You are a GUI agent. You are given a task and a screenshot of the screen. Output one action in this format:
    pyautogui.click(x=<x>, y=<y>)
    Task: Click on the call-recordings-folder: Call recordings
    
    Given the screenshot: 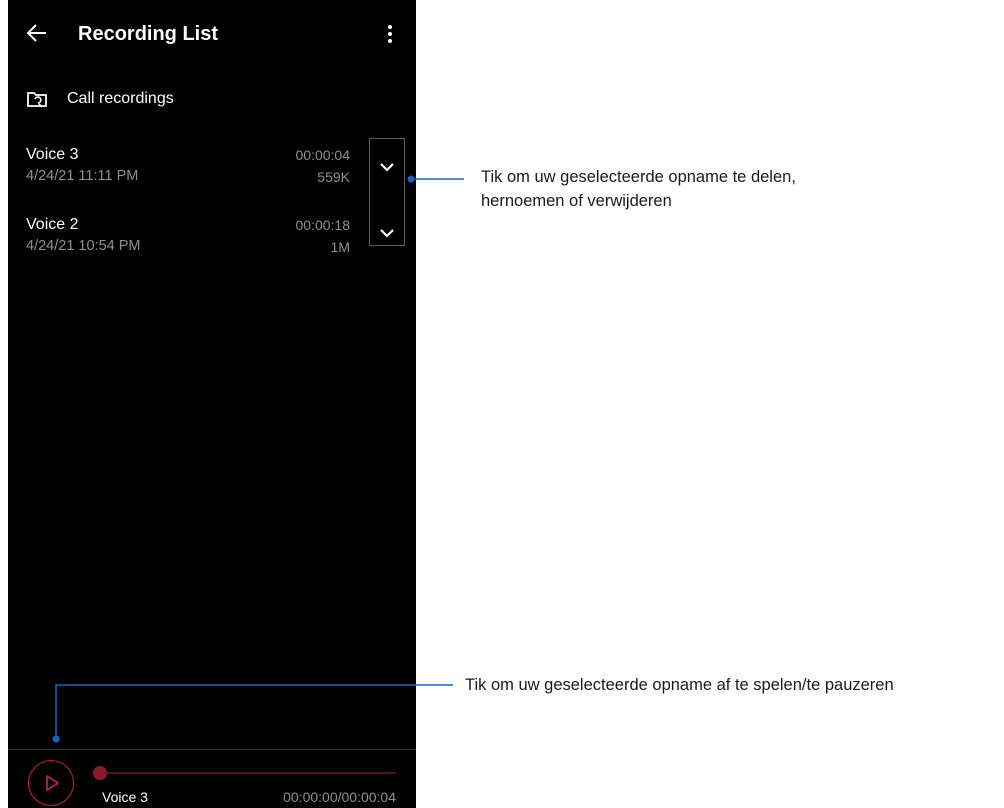 What is the action you would take?
    pyautogui.click(x=212, y=100)
    